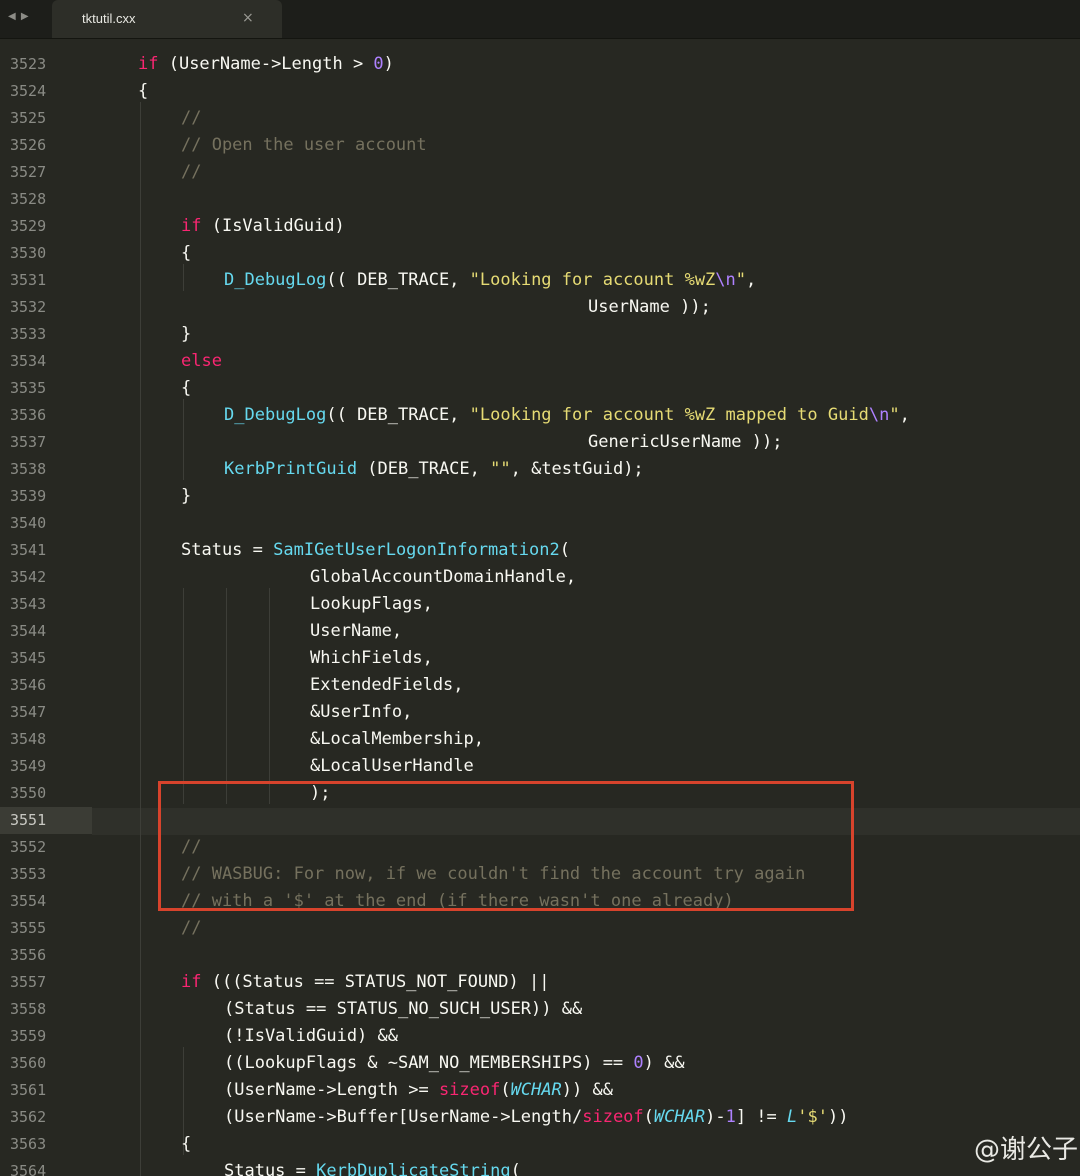  Describe the element at coordinates (191, 982) in the screenshot. I see `keyword: if` at that location.